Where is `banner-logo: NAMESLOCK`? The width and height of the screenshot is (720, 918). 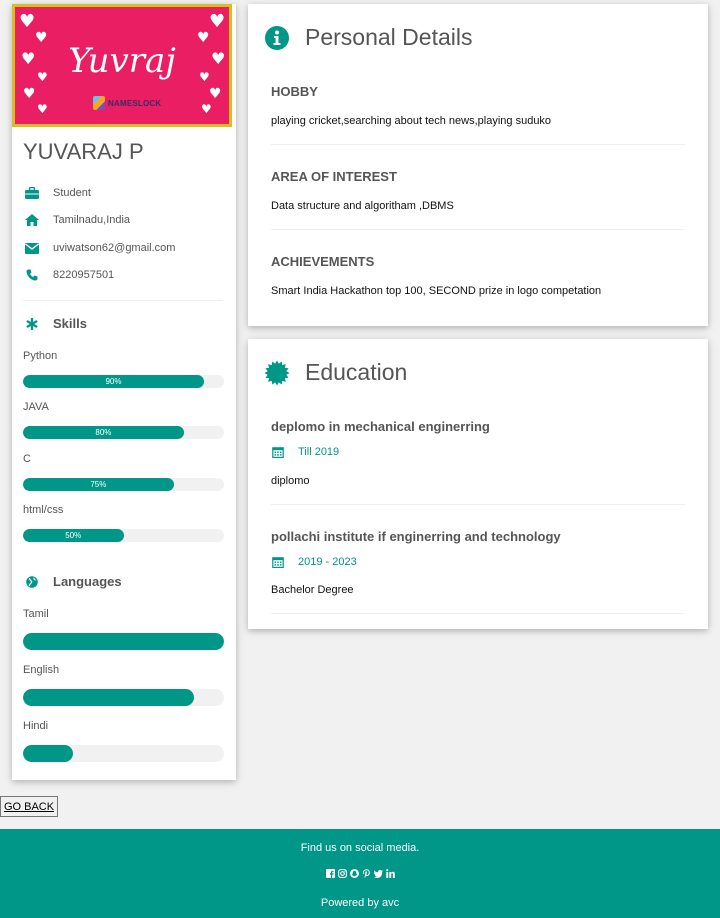 banner-logo: NAMESLOCK is located at coordinates (127, 103).